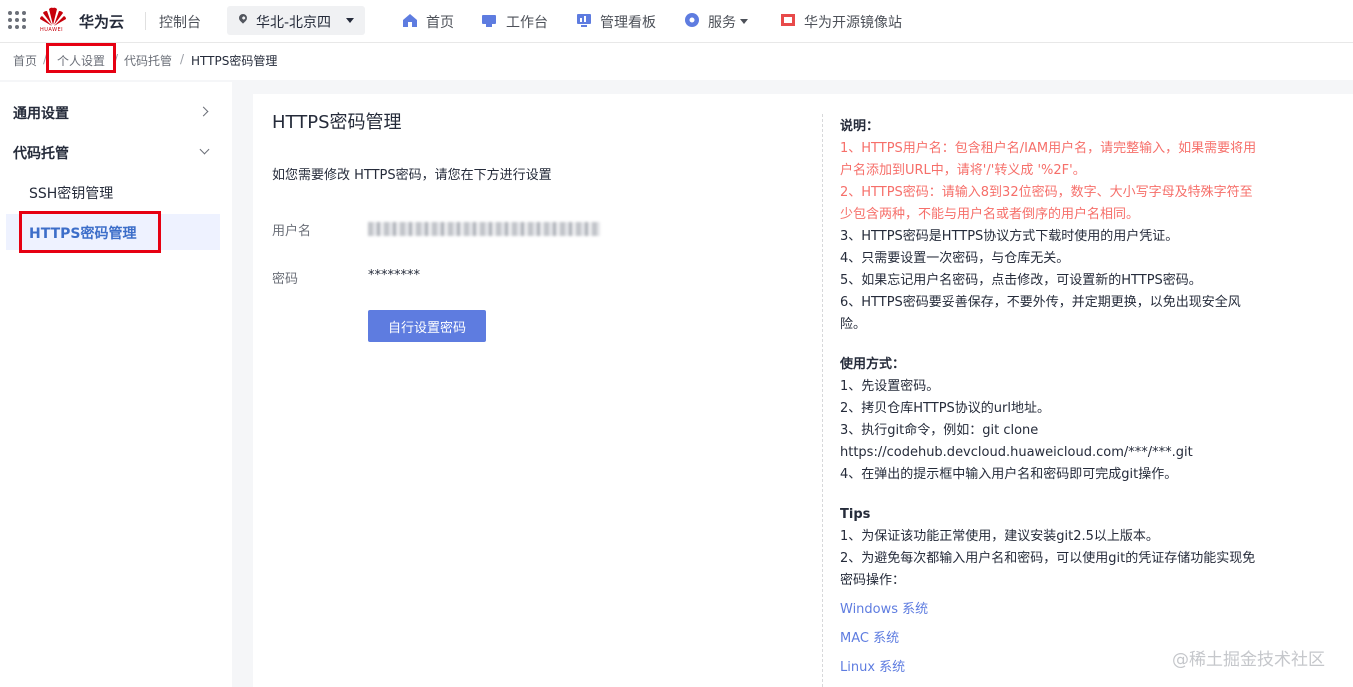 The image size is (1353, 687). What do you see at coordinates (853, 22) in the screenshot?
I see `nav-open-source-mirror: 华为开源镜像站` at bounding box center [853, 22].